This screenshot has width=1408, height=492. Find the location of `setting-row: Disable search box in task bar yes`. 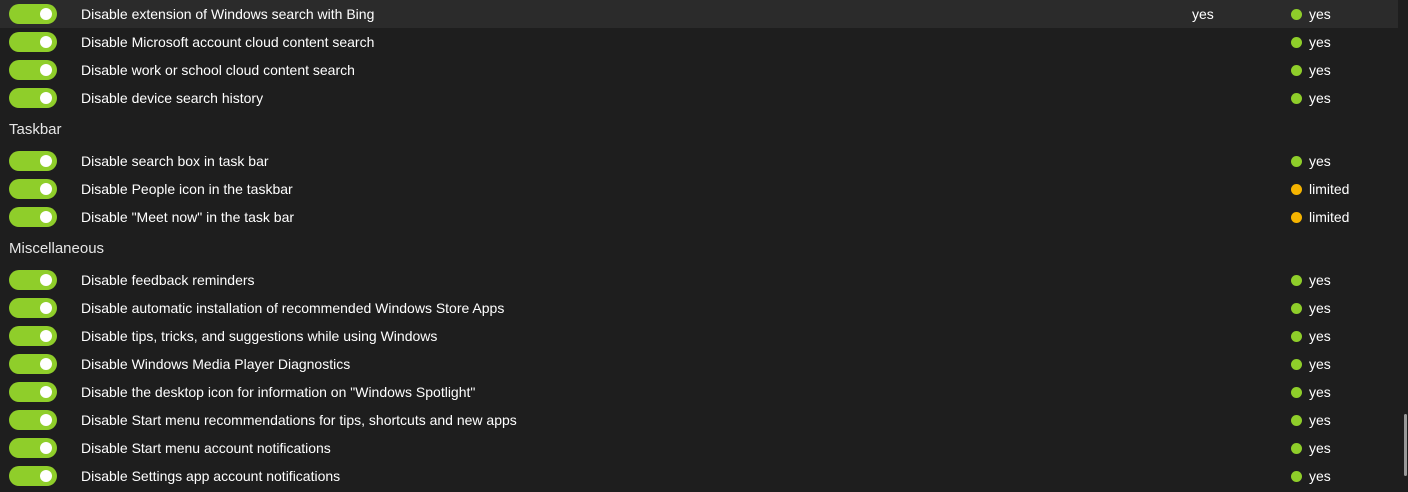

setting-row: Disable search box in task bar yes is located at coordinates (699, 161).